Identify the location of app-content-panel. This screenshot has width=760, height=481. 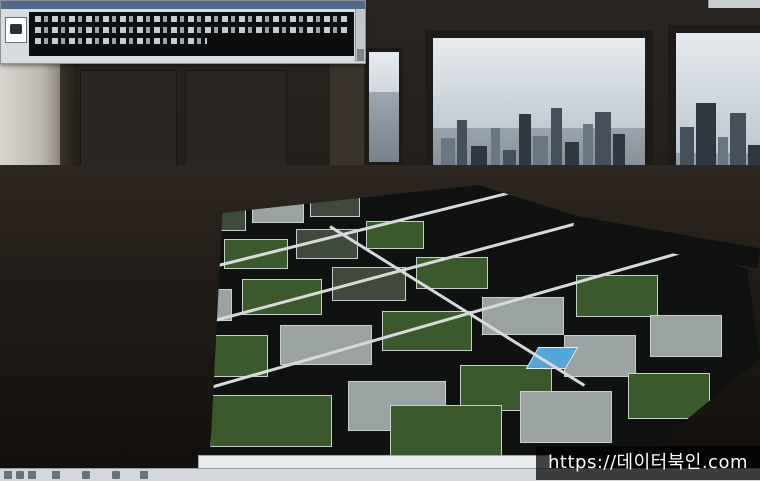
(191, 34).